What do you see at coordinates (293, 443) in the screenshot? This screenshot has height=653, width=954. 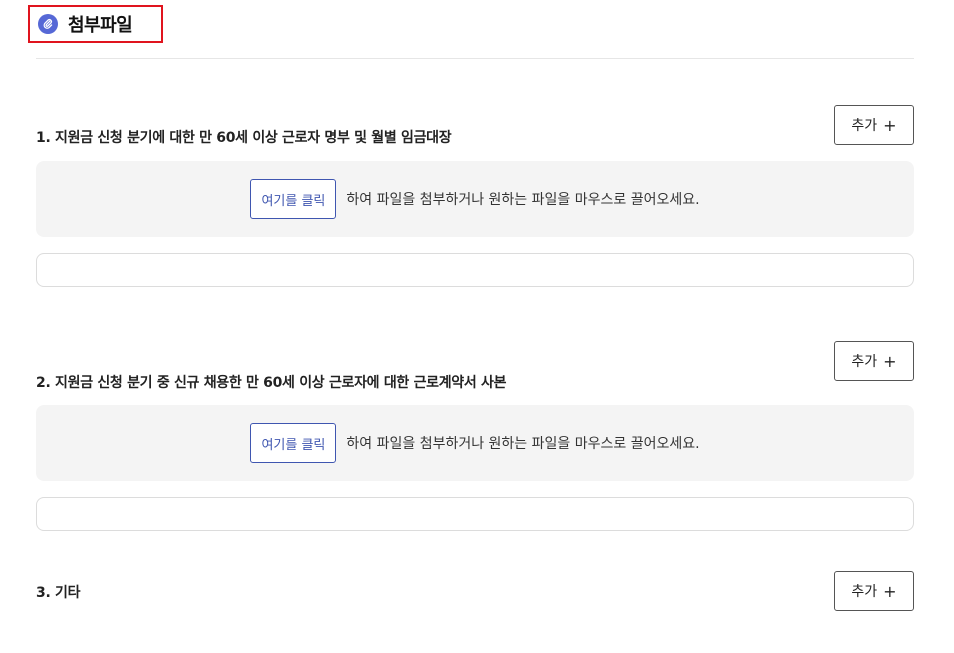 I see `section-2-click-here-button: 여기를 클릭` at bounding box center [293, 443].